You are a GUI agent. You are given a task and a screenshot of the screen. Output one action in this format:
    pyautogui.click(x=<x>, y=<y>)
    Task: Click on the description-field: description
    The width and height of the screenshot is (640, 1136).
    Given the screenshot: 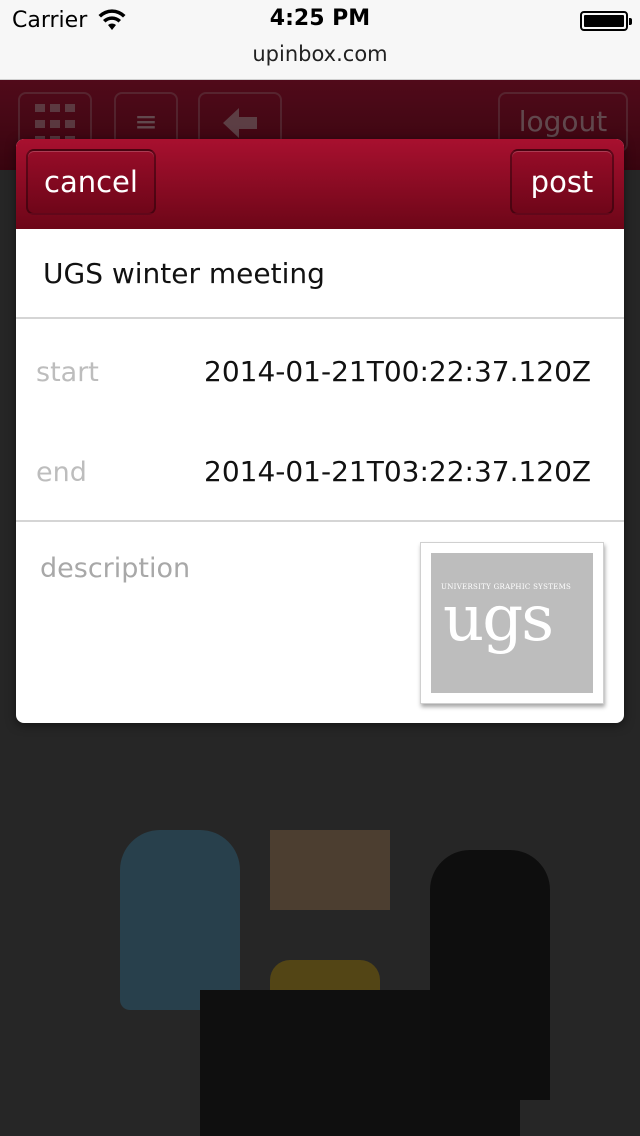 What is the action you would take?
    pyautogui.click(x=115, y=568)
    